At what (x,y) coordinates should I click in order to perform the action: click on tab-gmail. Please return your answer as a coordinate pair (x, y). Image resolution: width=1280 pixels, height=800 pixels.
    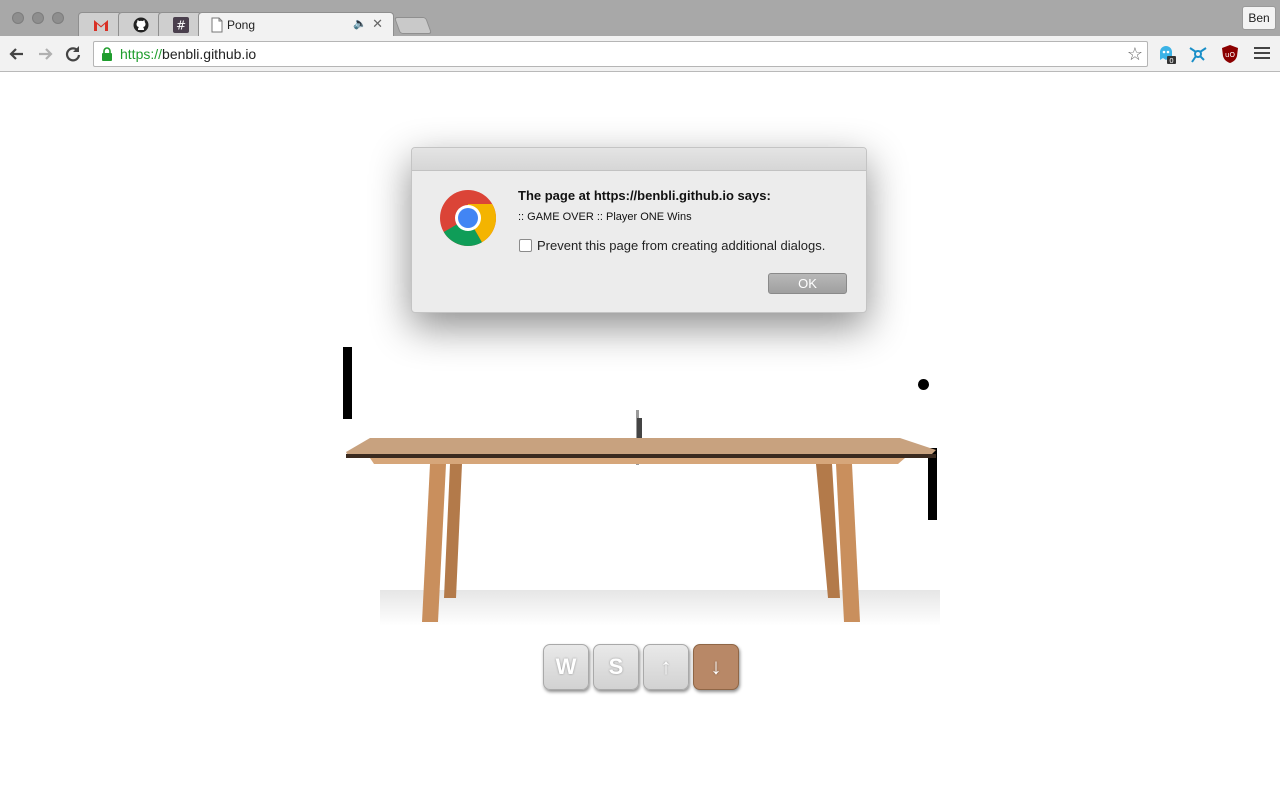
    Looking at the image, I should click on (100, 24).